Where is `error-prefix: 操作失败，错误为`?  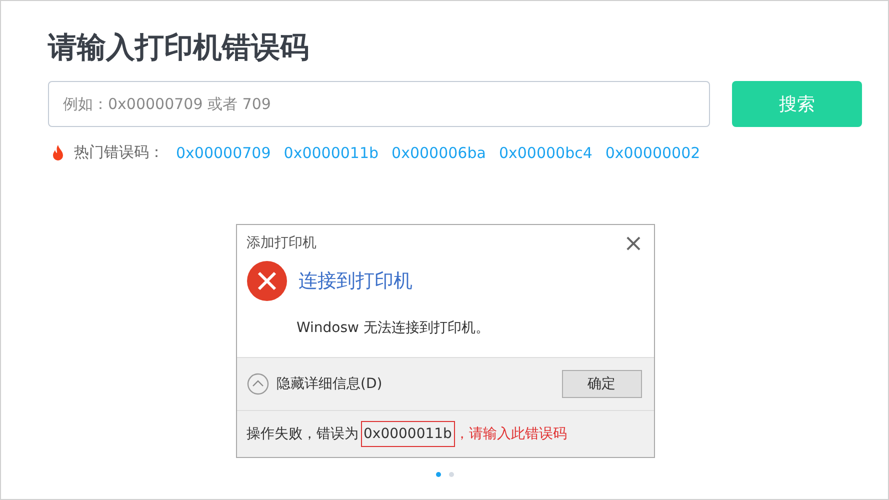 error-prefix: 操作失败，错误为 is located at coordinates (302, 434).